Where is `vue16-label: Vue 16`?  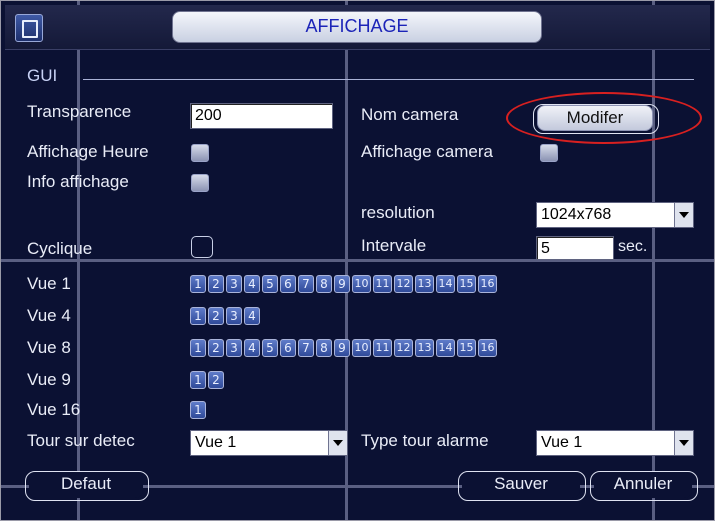
vue16-label: Vue 16 is located at coordinates (54, 409).